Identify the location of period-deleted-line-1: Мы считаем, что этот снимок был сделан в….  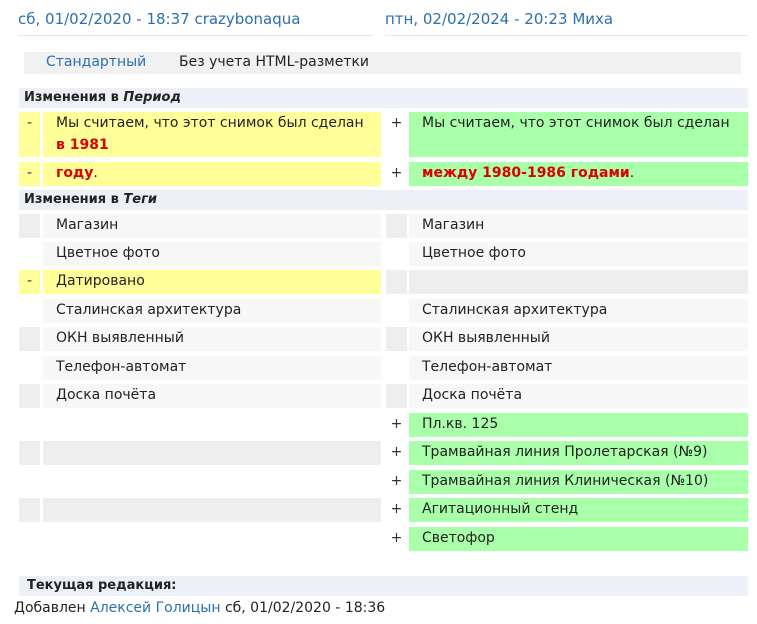
(212, 134).